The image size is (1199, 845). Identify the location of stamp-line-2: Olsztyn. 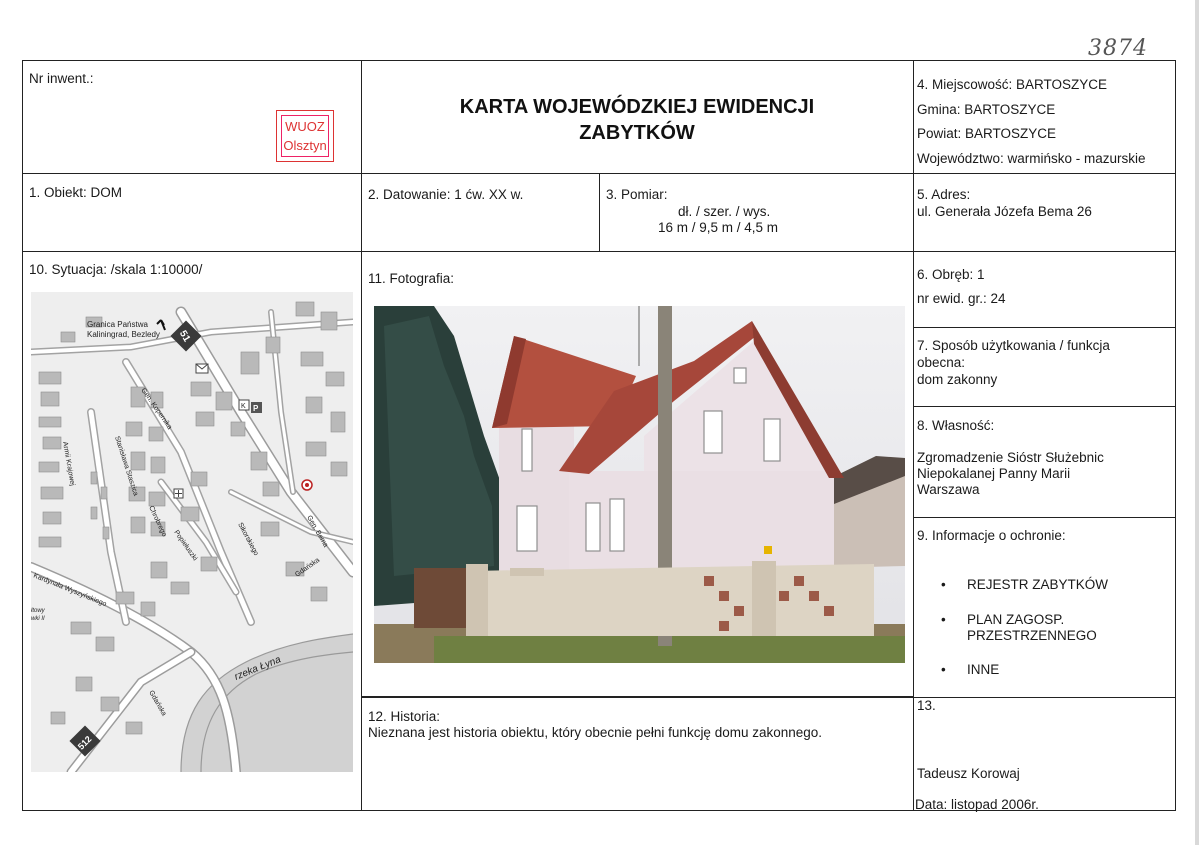
(305, 145).